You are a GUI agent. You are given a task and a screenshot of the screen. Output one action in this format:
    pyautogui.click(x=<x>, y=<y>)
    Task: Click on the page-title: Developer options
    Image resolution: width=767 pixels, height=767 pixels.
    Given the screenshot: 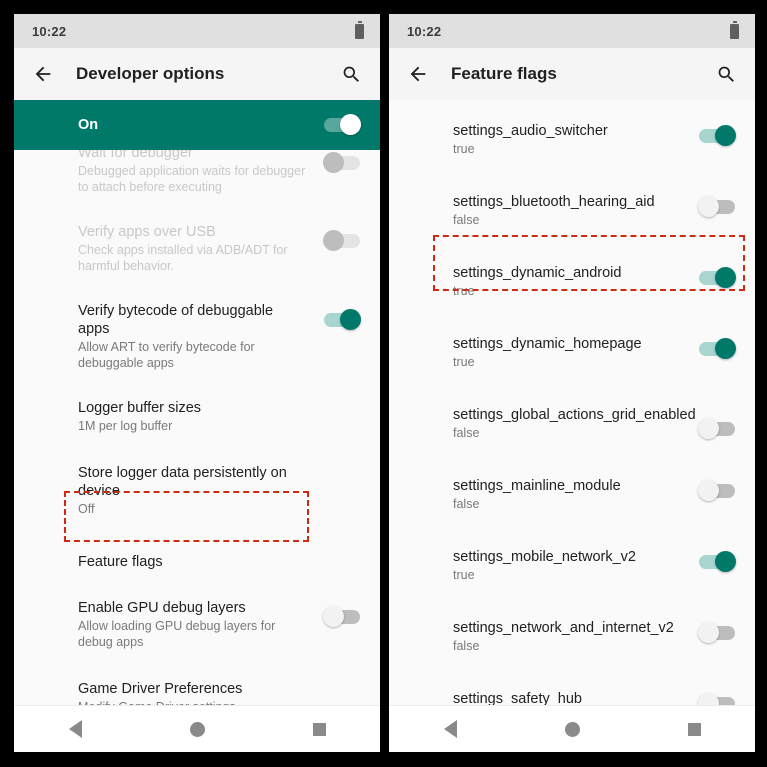 What is the action you would take?
    pyautogui.click(x=150, y=73)
    